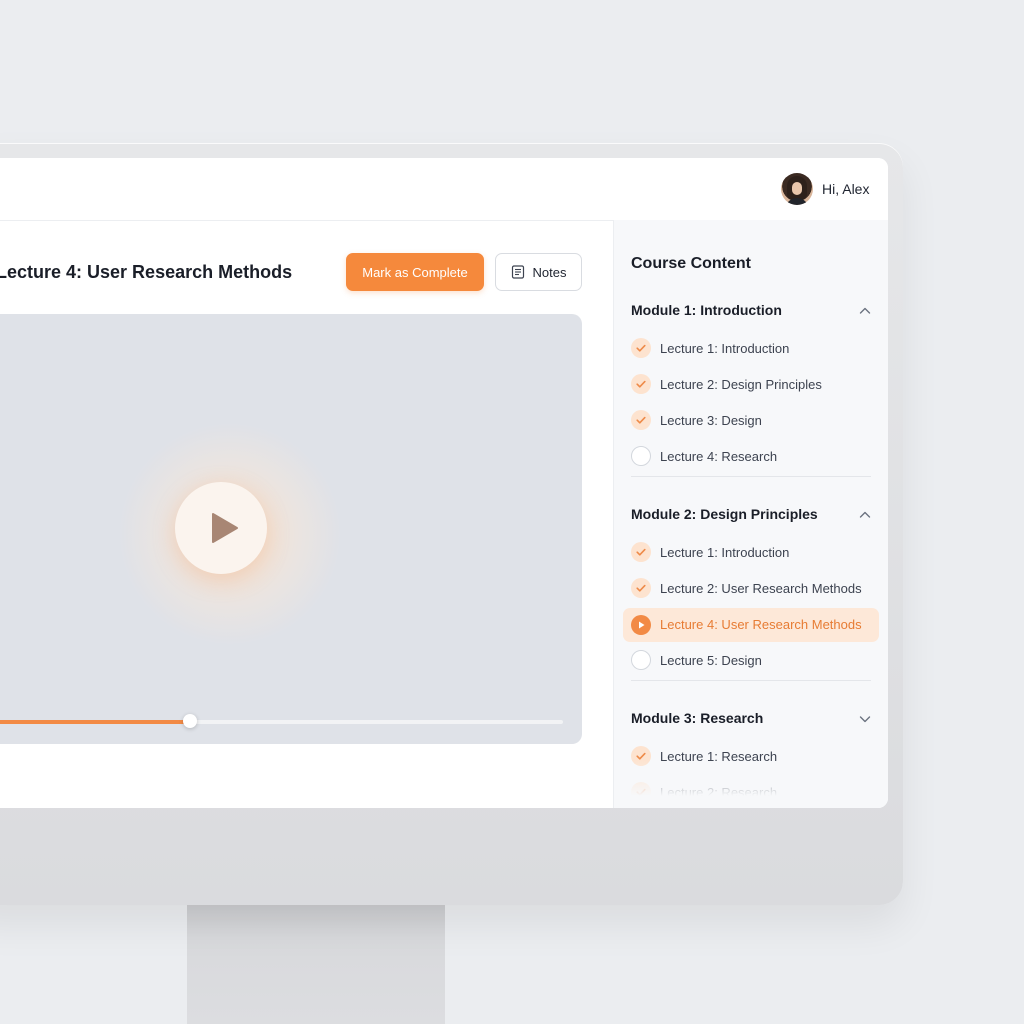 The image size is (1024, 1024). I want to click on lesson-item: Lecture 2: User Research Methods, so click(753, 589).